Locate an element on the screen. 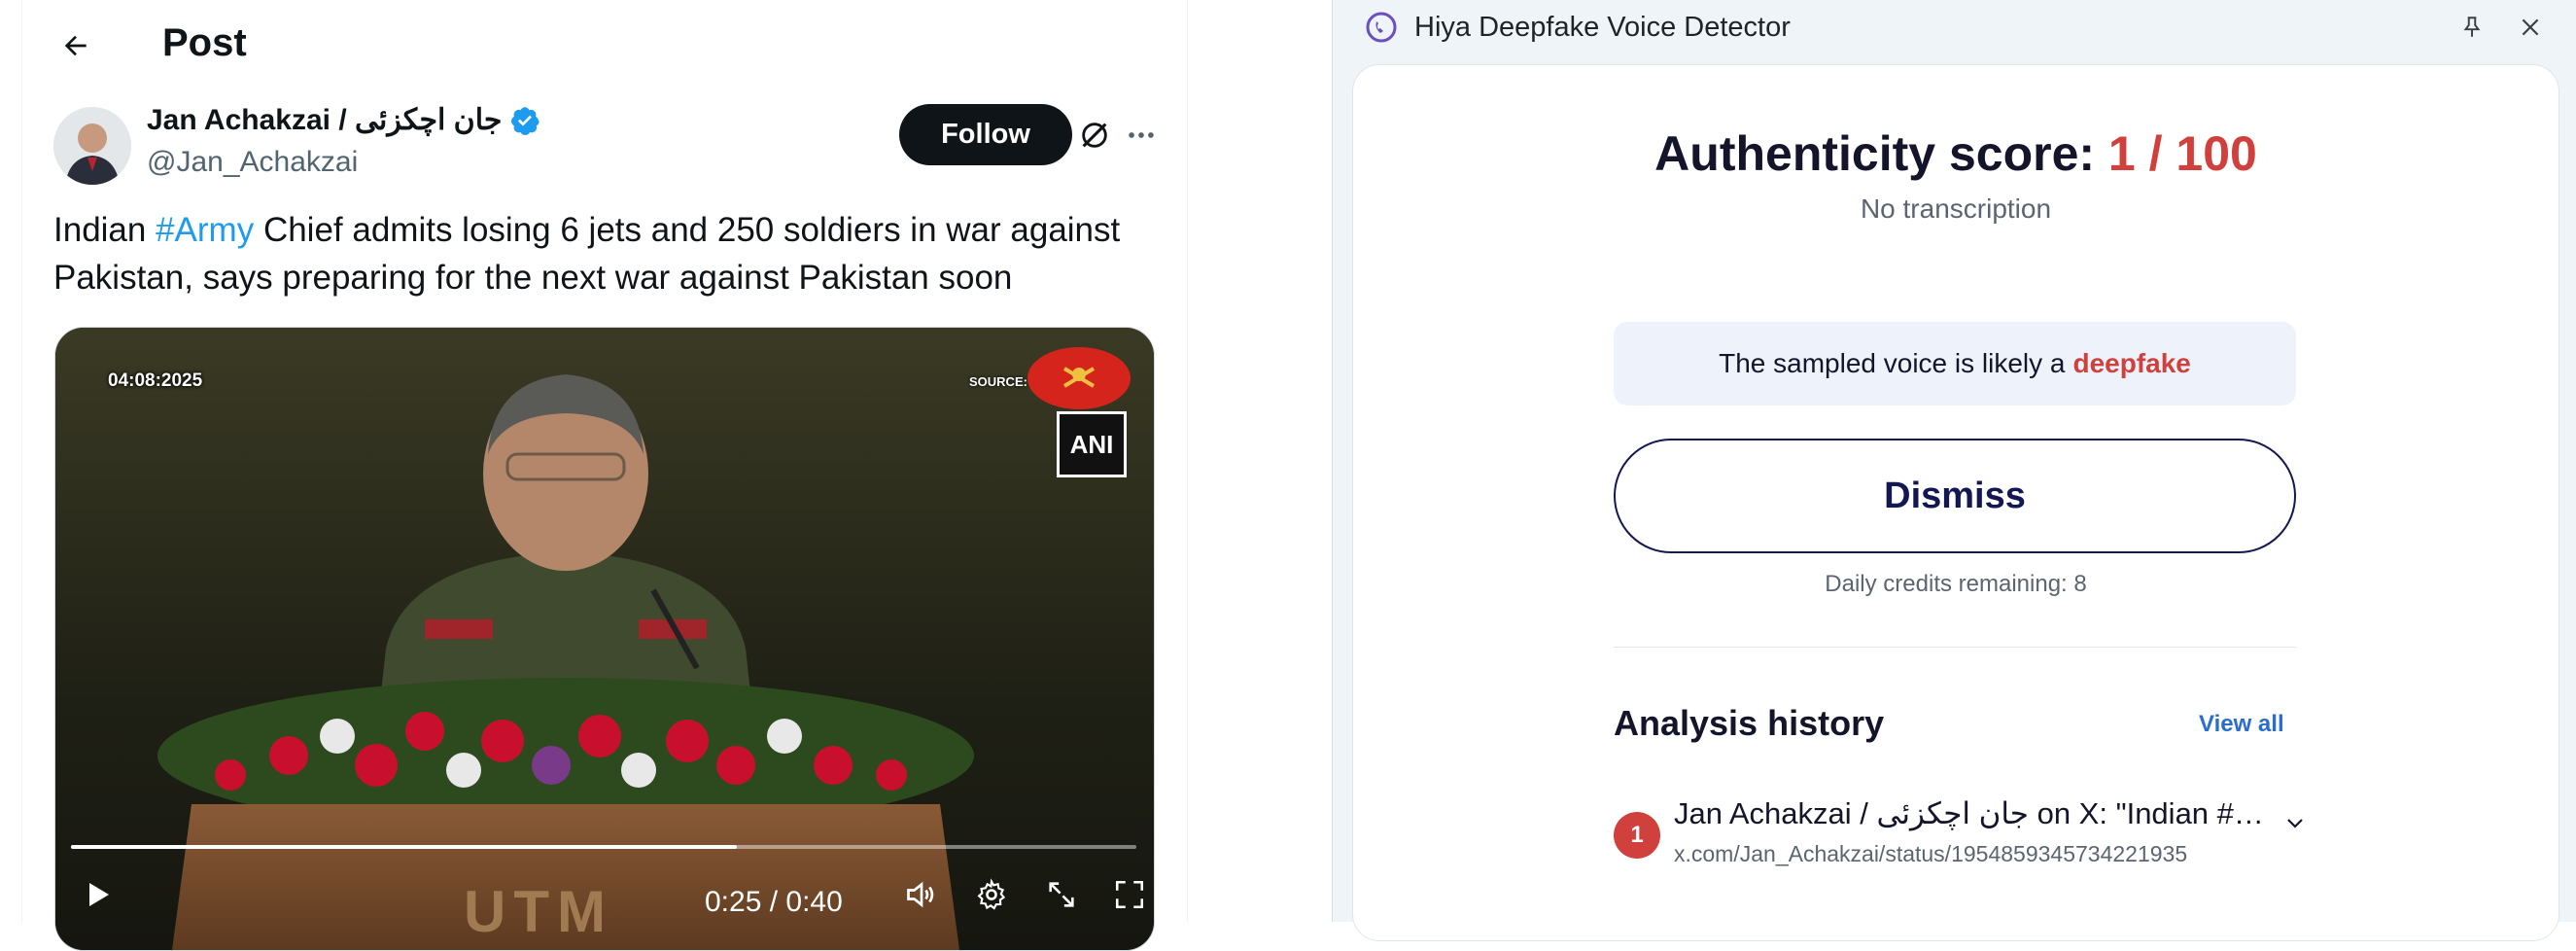  author-handle: @Jan_Achakzai is located at coordinates (252, 163).